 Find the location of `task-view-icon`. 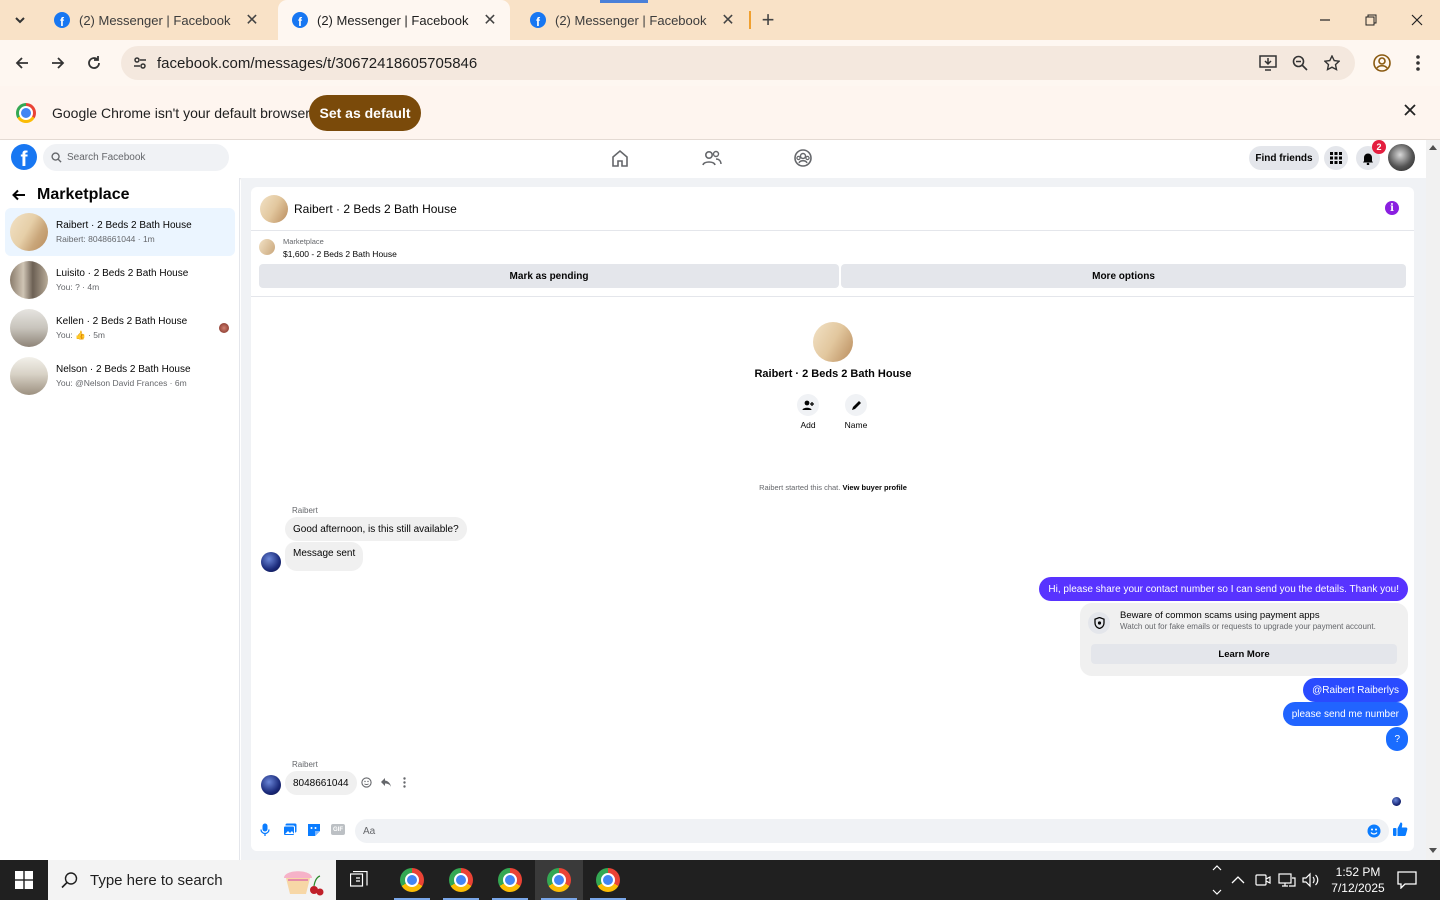

task-view-icon is located at coordinates (360, 880).